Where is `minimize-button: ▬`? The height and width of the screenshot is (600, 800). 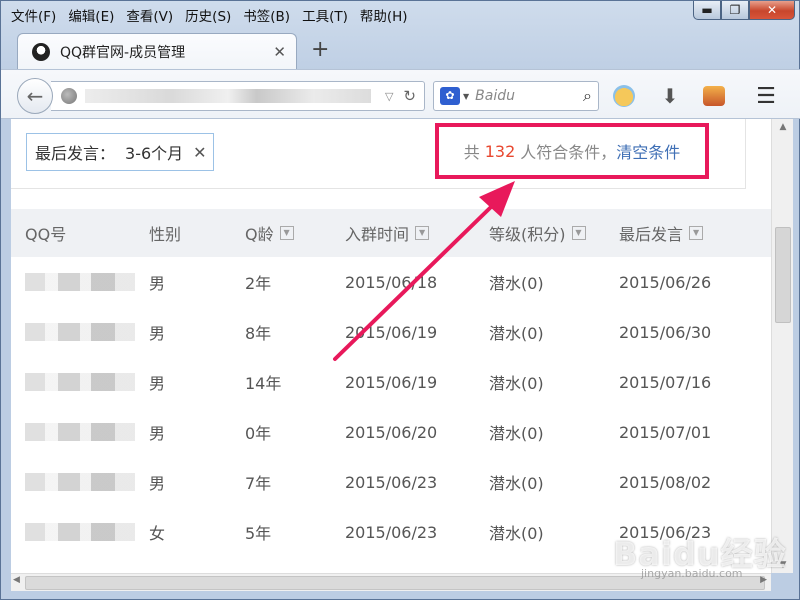
minimize-button: ▬ is located at coordinates (707, 10).